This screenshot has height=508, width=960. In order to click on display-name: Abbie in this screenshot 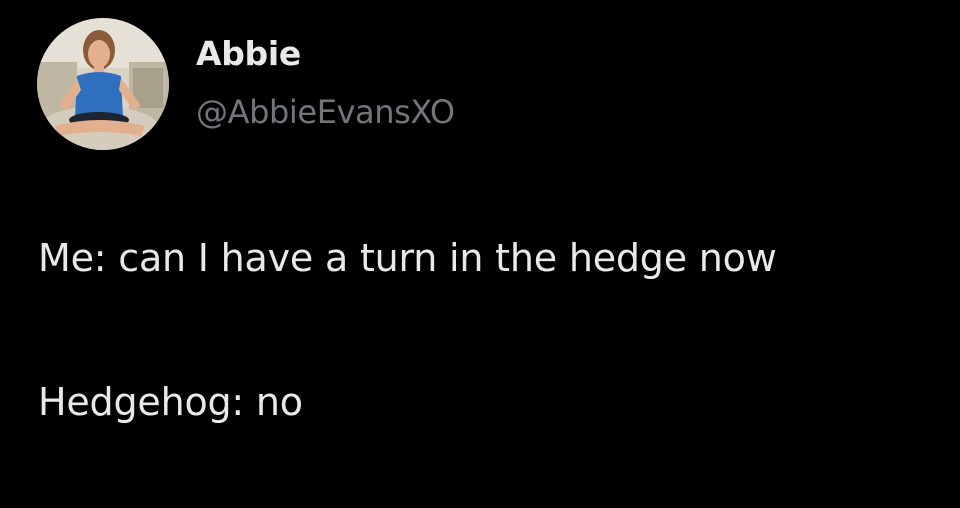, I will do `click(248, 53)`.